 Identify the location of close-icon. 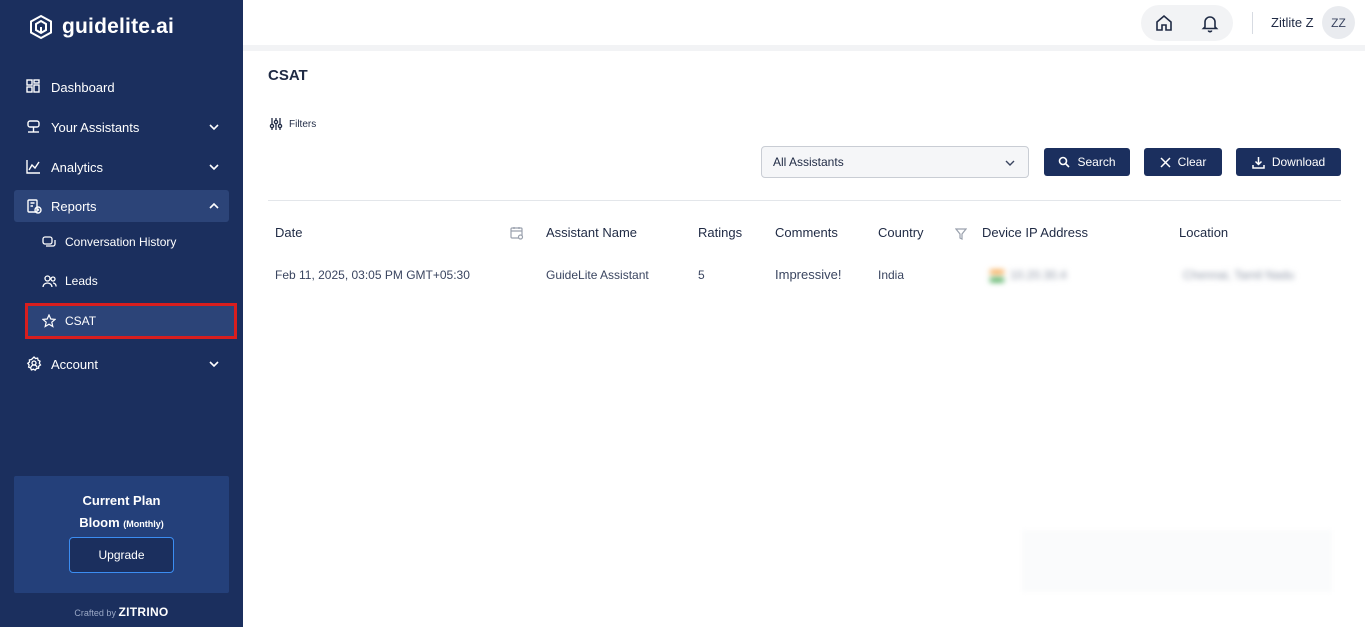
(1165, 162).